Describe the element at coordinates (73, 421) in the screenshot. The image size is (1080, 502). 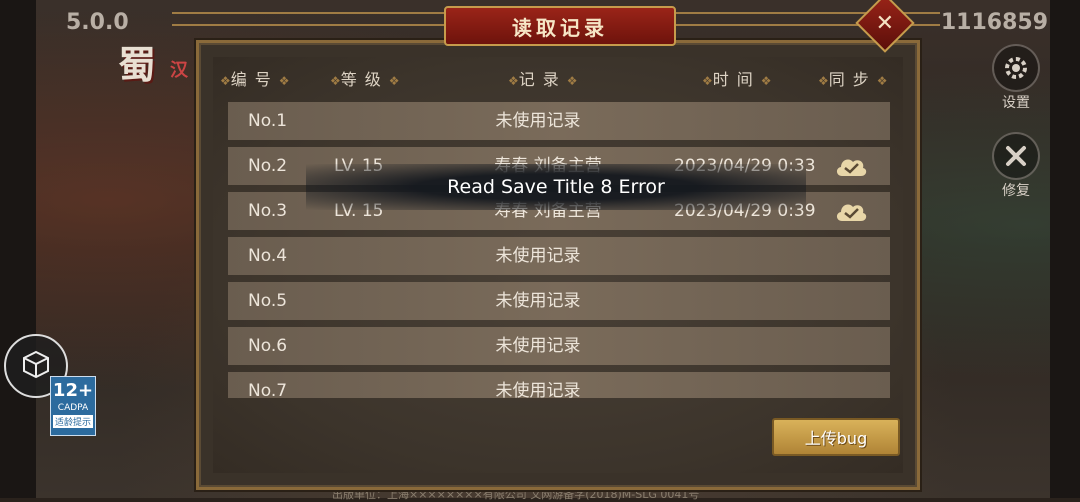
I see `age-rating-tip: 适龄提示` at that location.